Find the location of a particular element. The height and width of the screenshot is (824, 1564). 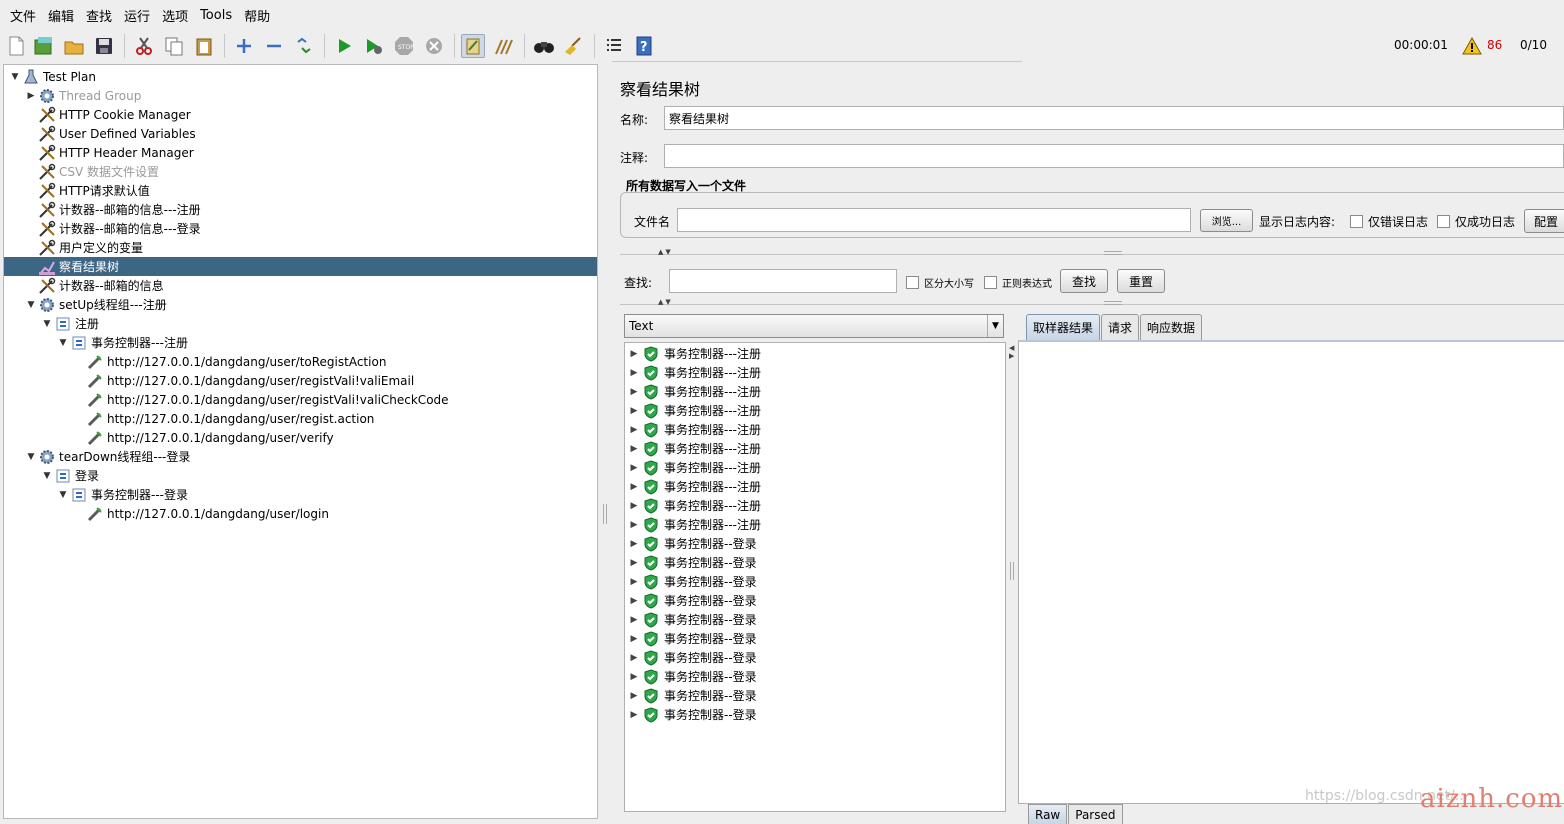

toggle-icon is located at coordinates (304, 46).